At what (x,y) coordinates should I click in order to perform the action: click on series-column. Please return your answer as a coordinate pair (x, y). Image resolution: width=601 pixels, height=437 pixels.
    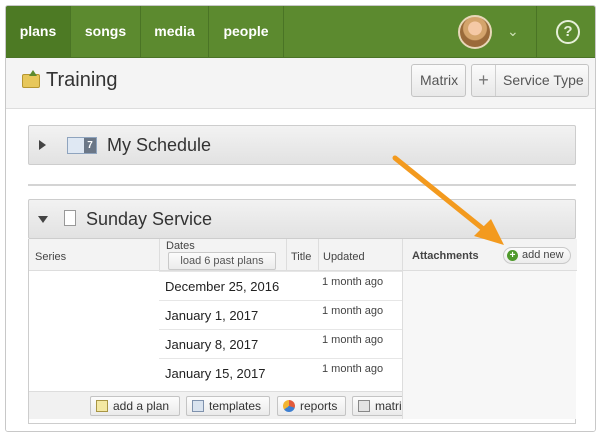
    Looking at the image, I should click on (94, 331).